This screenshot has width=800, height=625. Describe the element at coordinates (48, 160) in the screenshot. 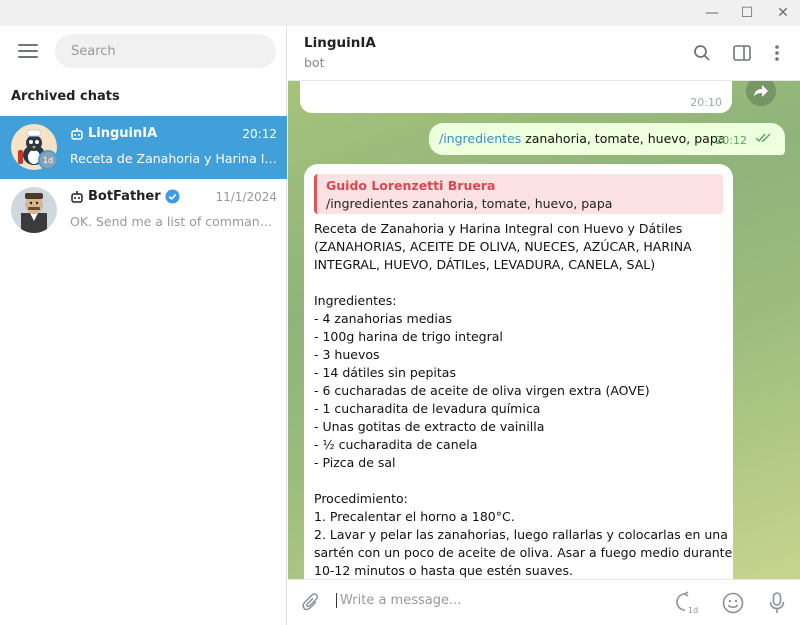

I see `timer-badge: 1d` at that location.